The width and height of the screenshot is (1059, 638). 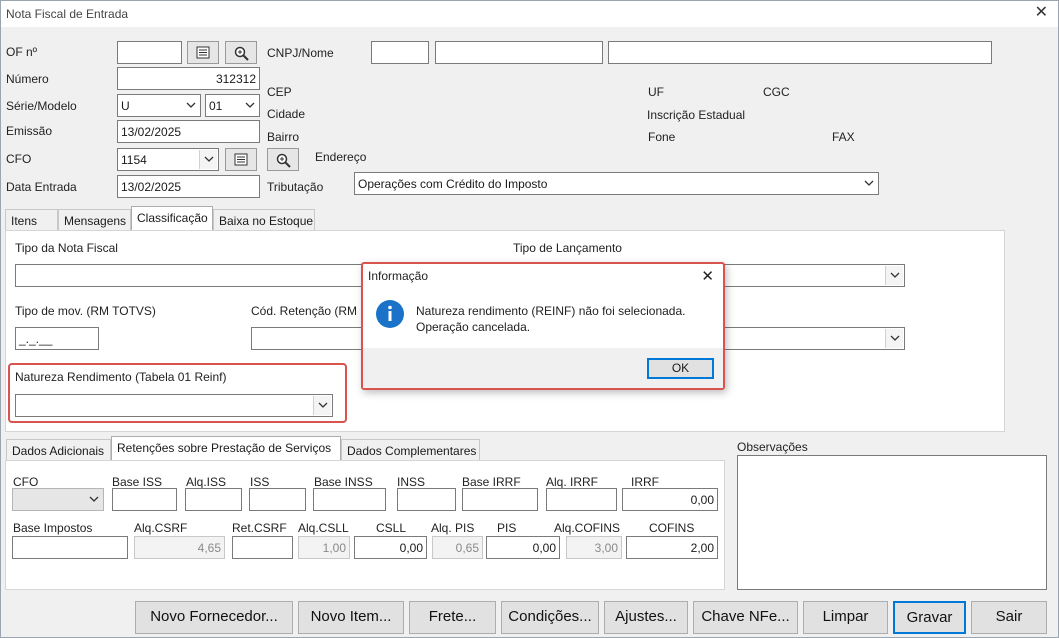 I want to click on base-impostos-input, so click(x=70, y=547).